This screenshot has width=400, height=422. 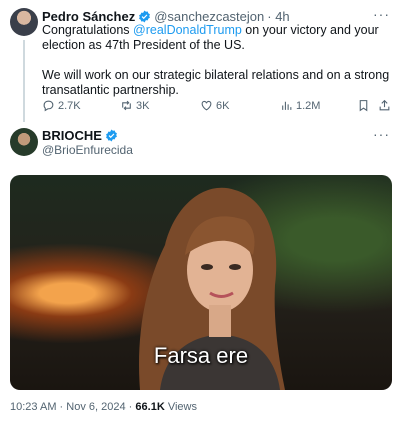 I want to click on author-name: Pedro Sánchez, so click(x=88, y=16).